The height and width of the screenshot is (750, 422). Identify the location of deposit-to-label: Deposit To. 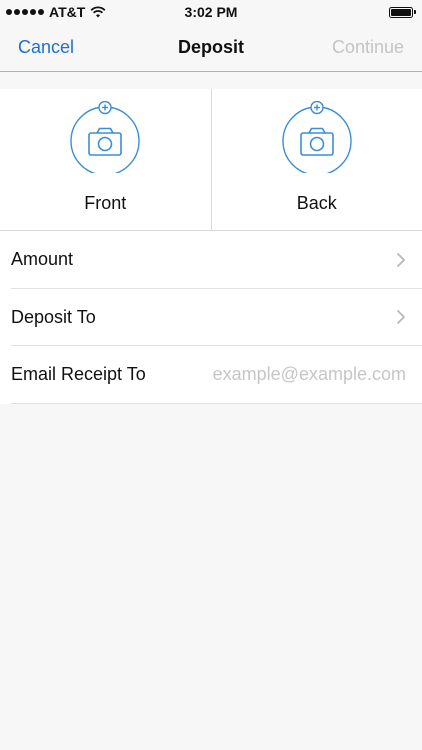
(53, 316).